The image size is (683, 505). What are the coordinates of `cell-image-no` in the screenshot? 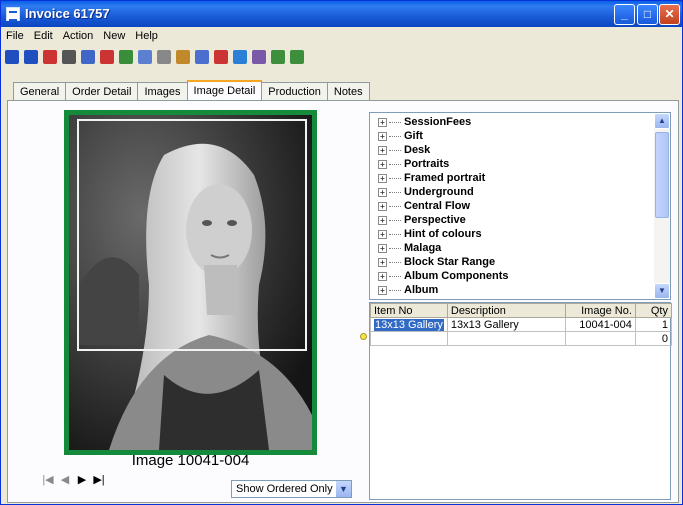 It's located at (600, 338).